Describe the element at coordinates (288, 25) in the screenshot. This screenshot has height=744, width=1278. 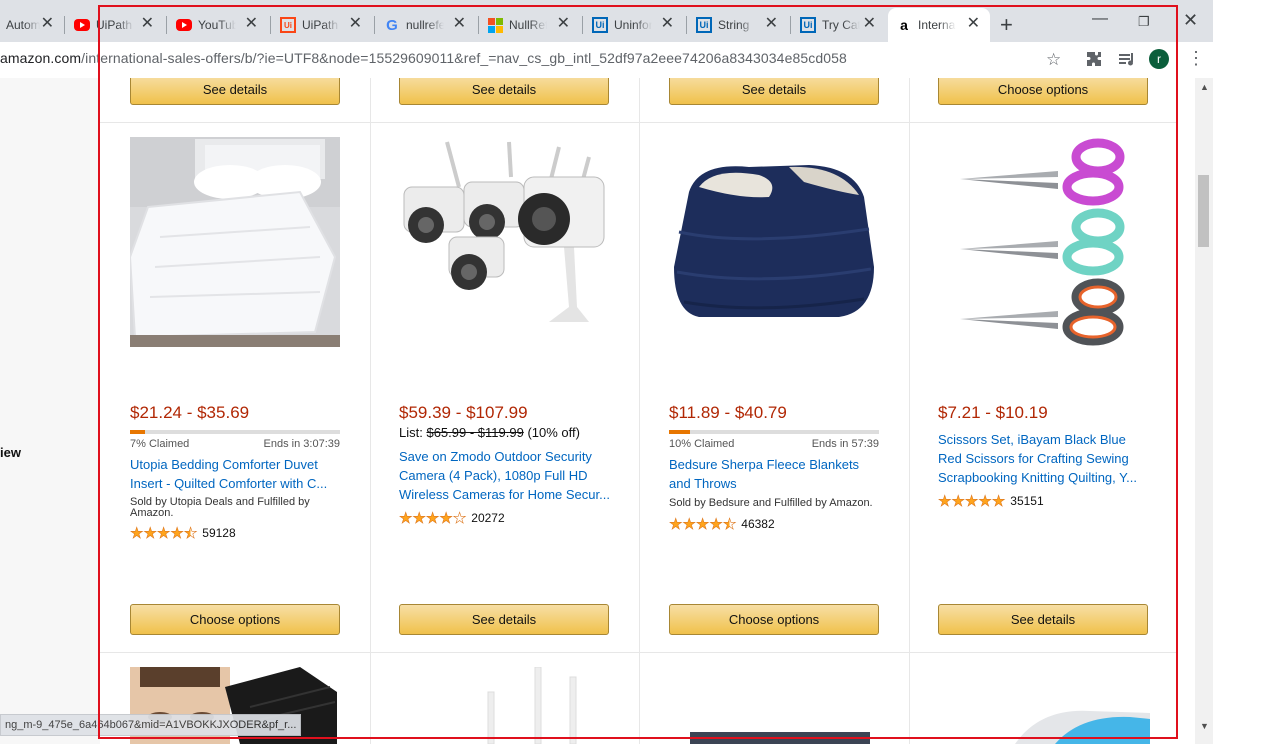
I see `uipath-icon: Ui` at that location.